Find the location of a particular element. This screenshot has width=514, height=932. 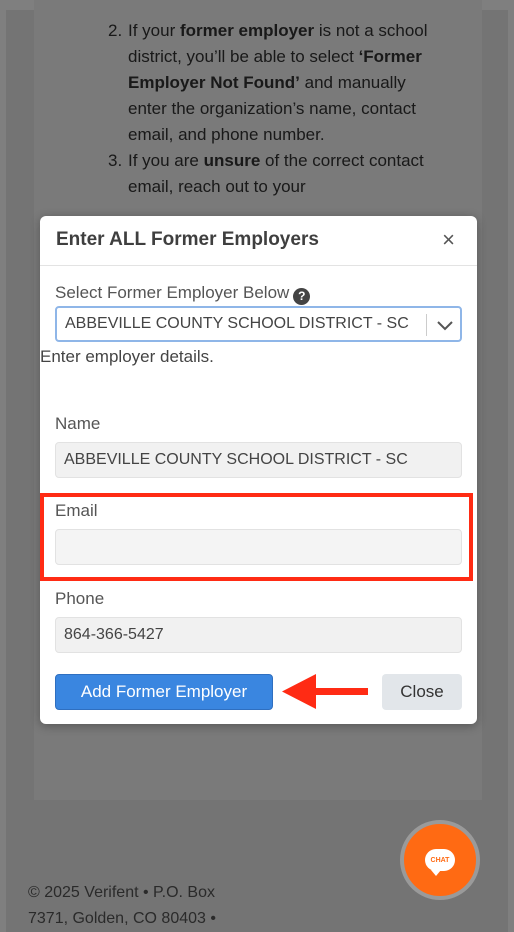

chat-button: CHAT is located at coordinates (440, 860).